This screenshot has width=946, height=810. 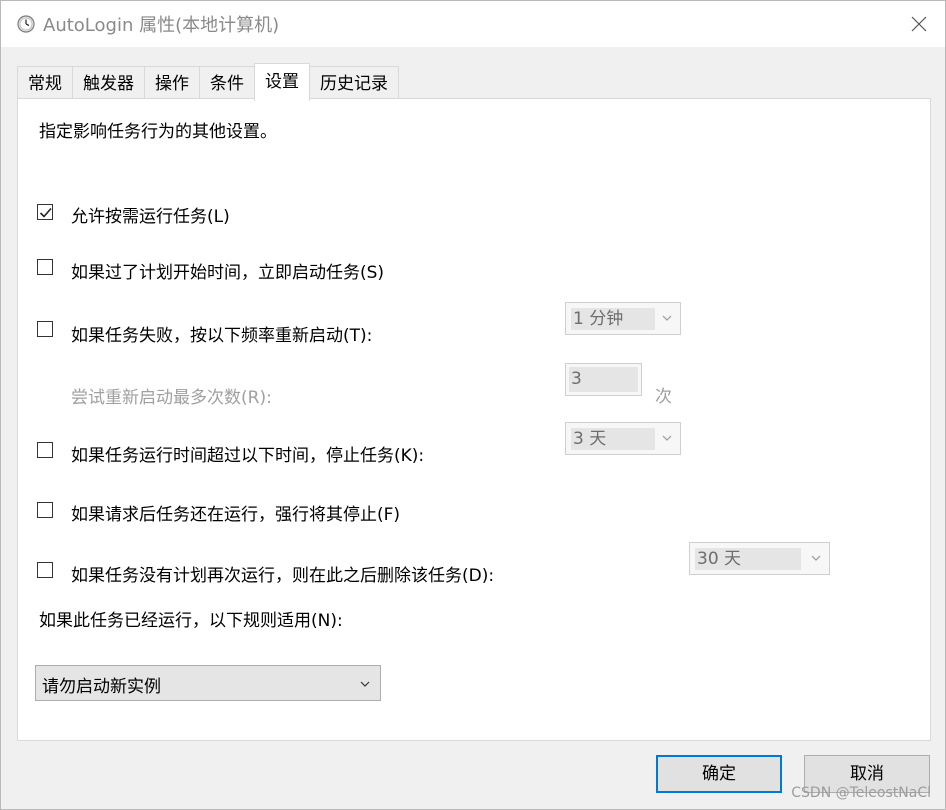 I want to click on tab-settings: 设置, so click(x=282, y=82).